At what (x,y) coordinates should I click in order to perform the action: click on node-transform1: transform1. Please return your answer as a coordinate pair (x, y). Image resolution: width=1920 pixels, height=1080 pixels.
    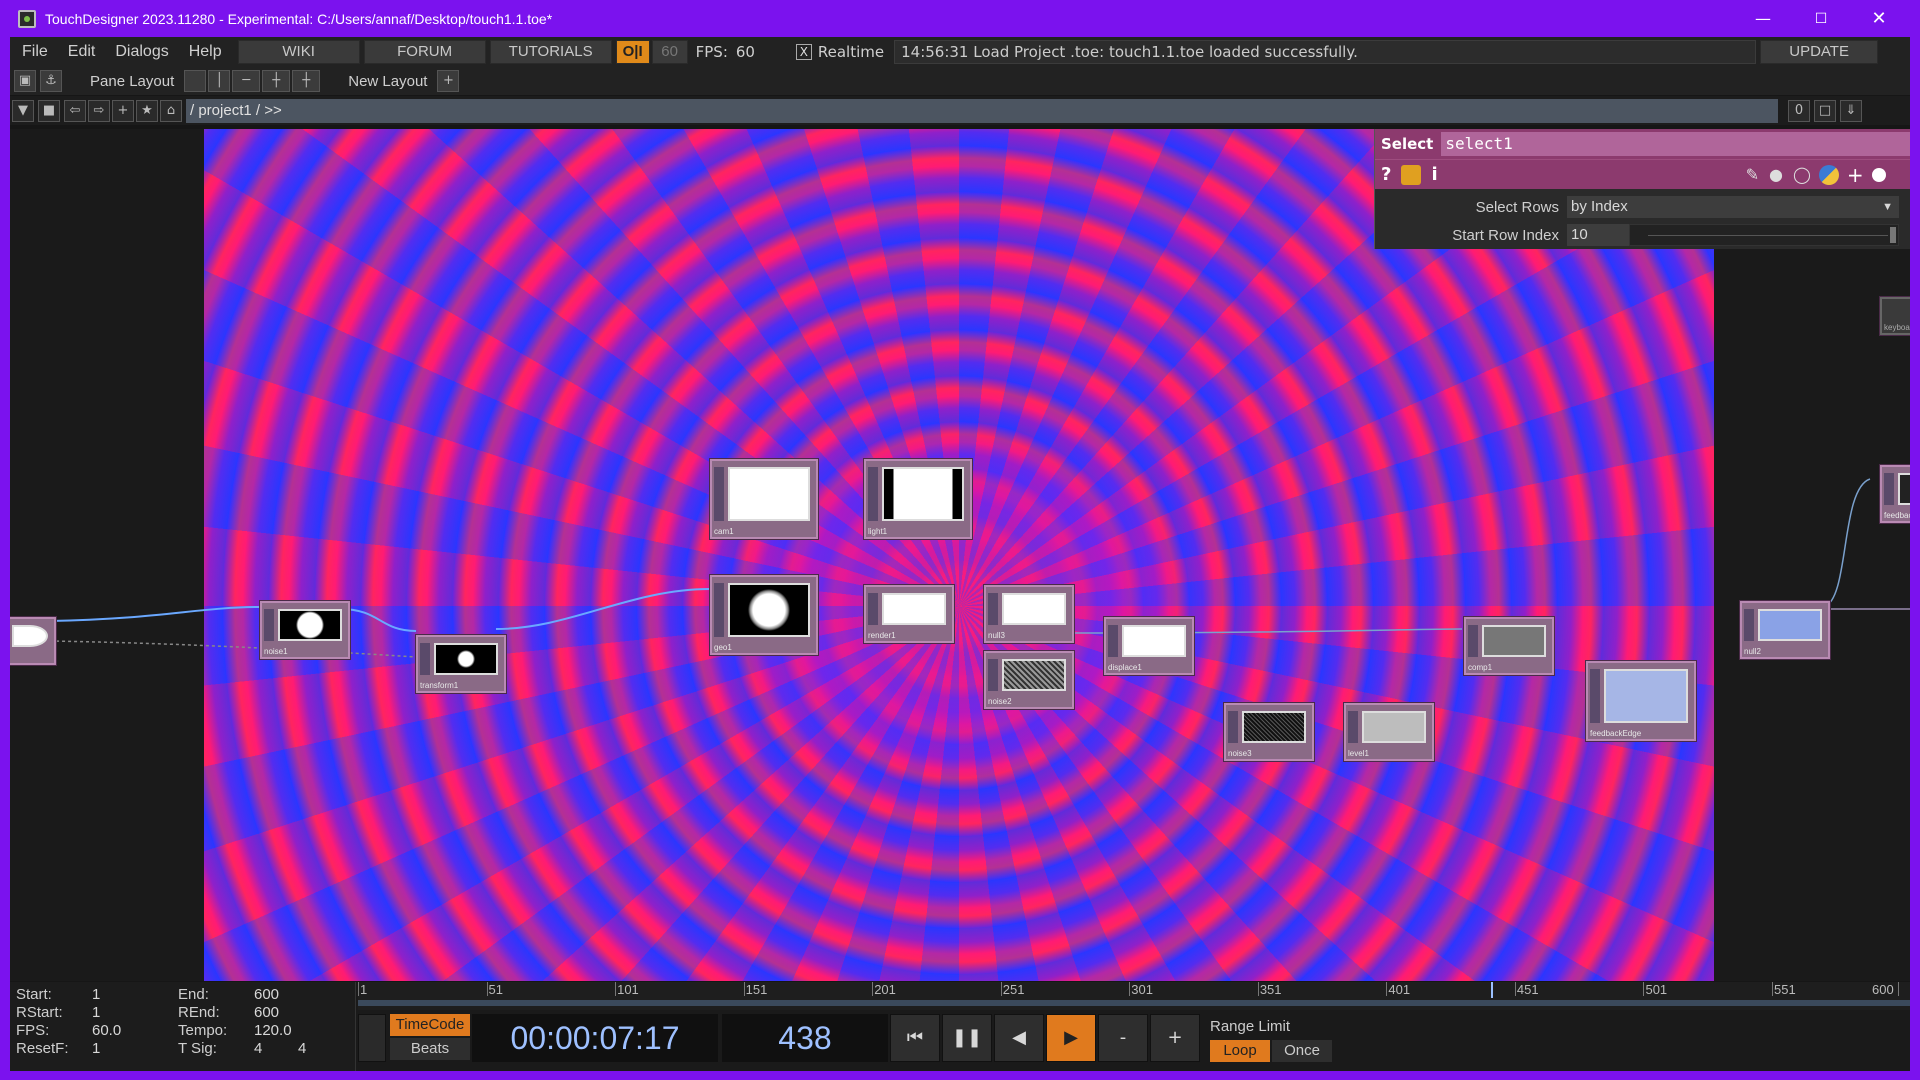
    Looking at the image, I should click on (461, 664).